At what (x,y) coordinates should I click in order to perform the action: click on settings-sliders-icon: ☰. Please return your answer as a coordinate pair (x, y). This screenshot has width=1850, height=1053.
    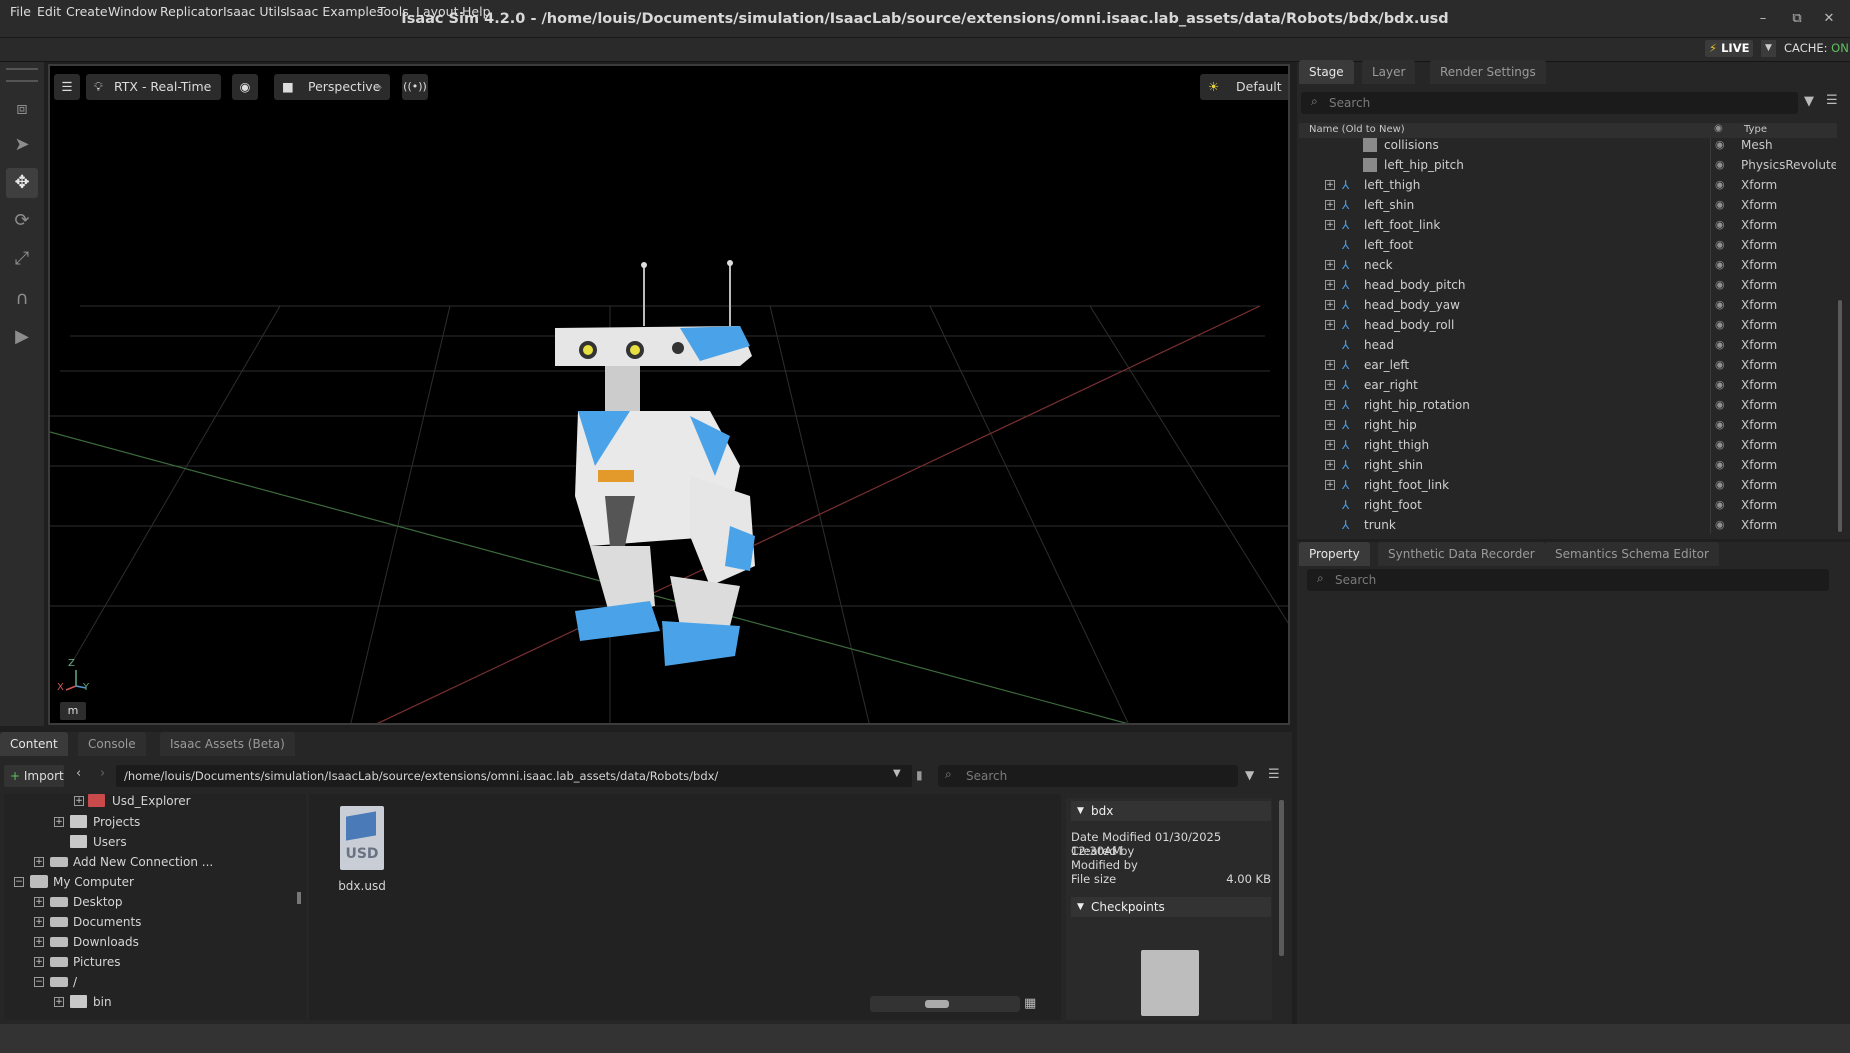
    Looking at the image, I should click on (67, 87).